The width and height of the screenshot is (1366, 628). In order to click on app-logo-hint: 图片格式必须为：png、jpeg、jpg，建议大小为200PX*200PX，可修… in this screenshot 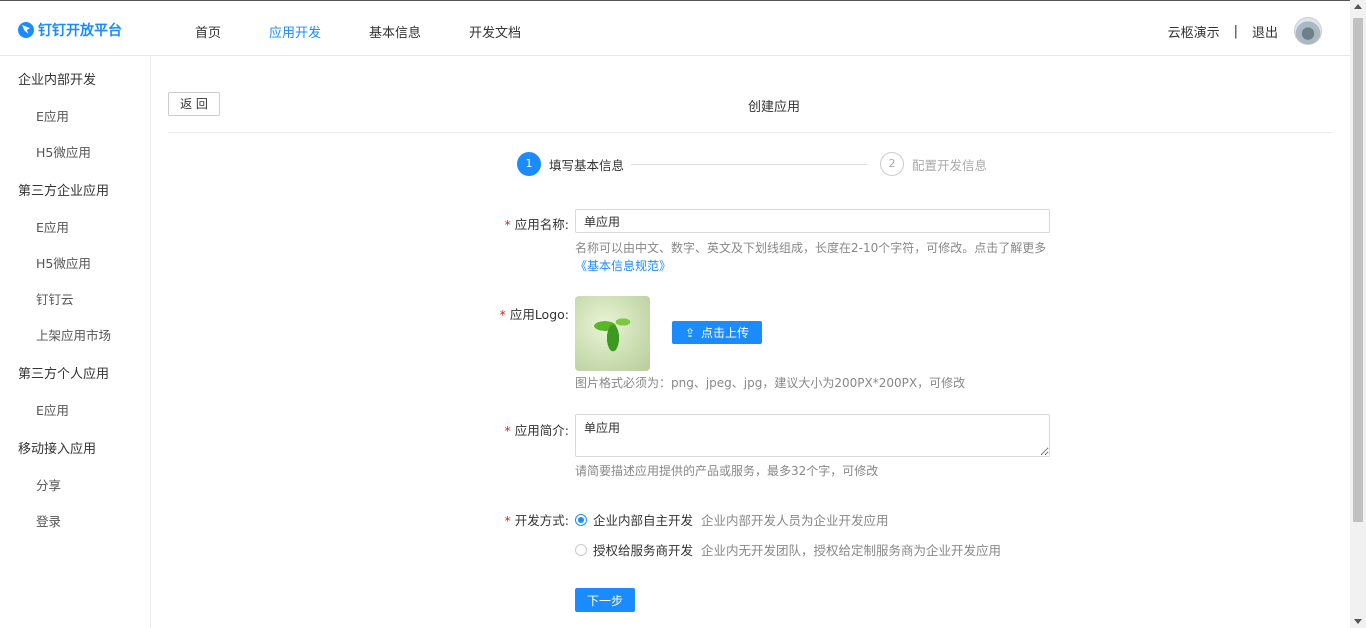, I will do `click(770, 383)`.